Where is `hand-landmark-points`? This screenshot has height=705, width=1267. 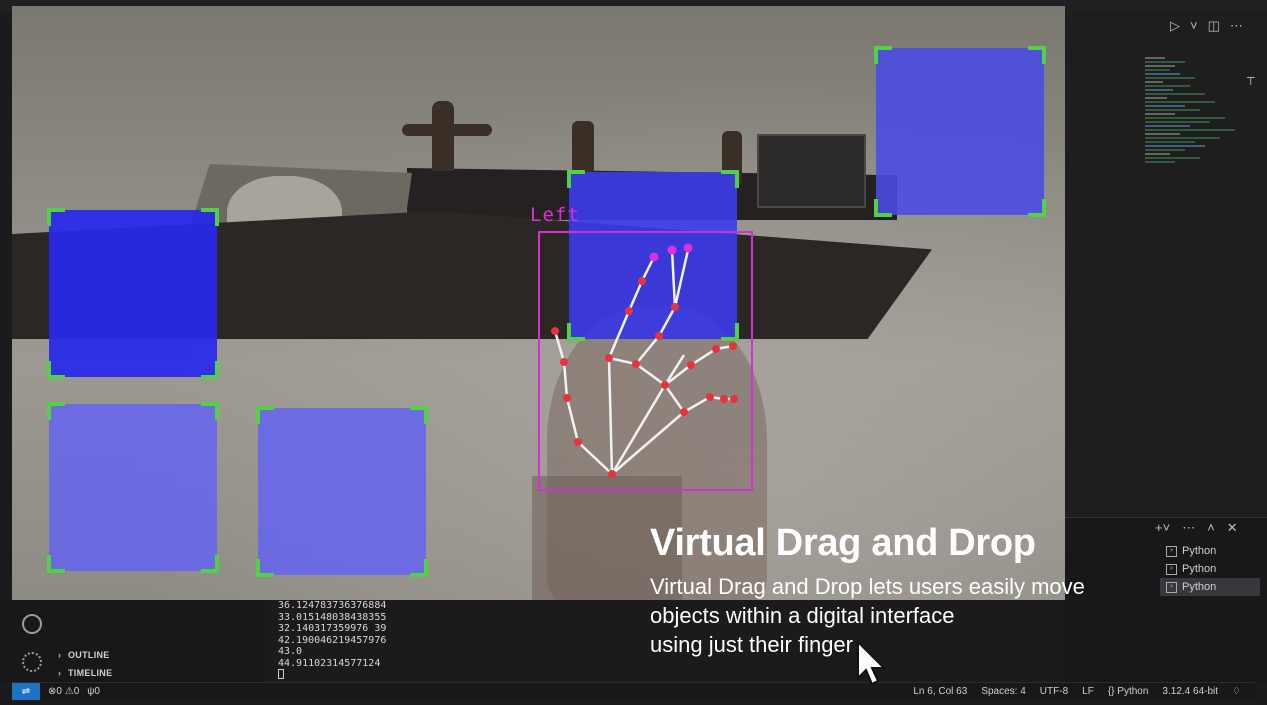 hand-landmark-points is located at coordinates (644, 377).